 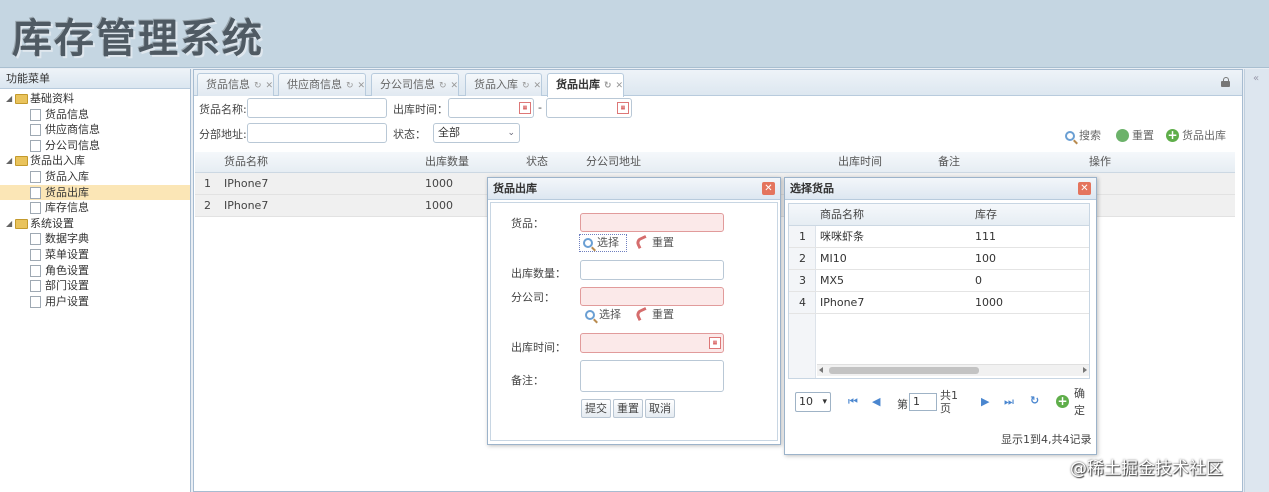 I want to click on branch-input, so click(x=652, y=296).